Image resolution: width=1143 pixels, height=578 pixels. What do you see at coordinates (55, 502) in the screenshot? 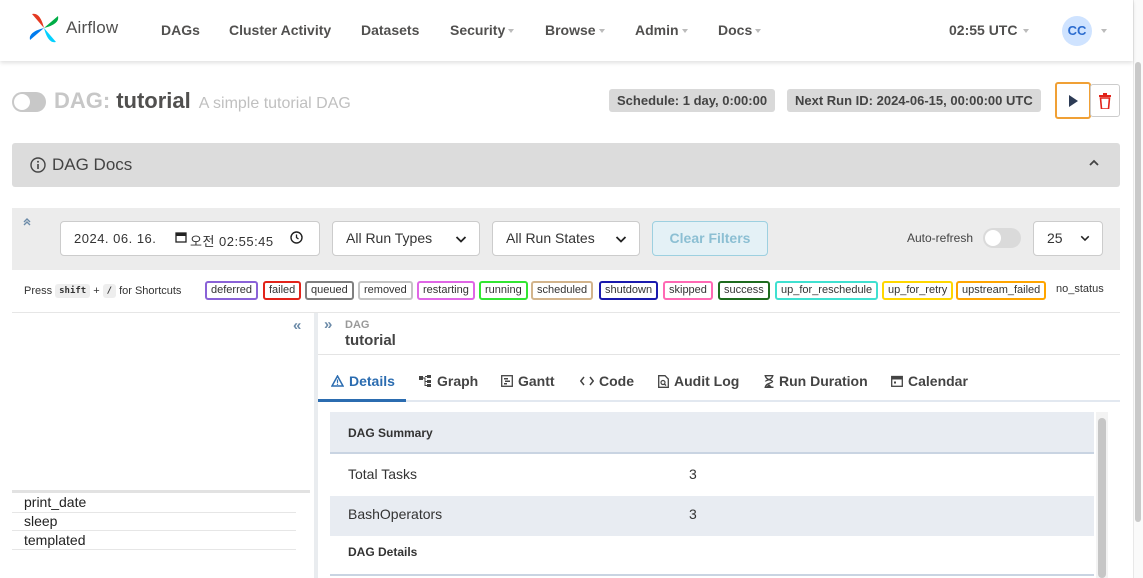
I see `task-print-date: print_date` at bounding box center [55, 502].